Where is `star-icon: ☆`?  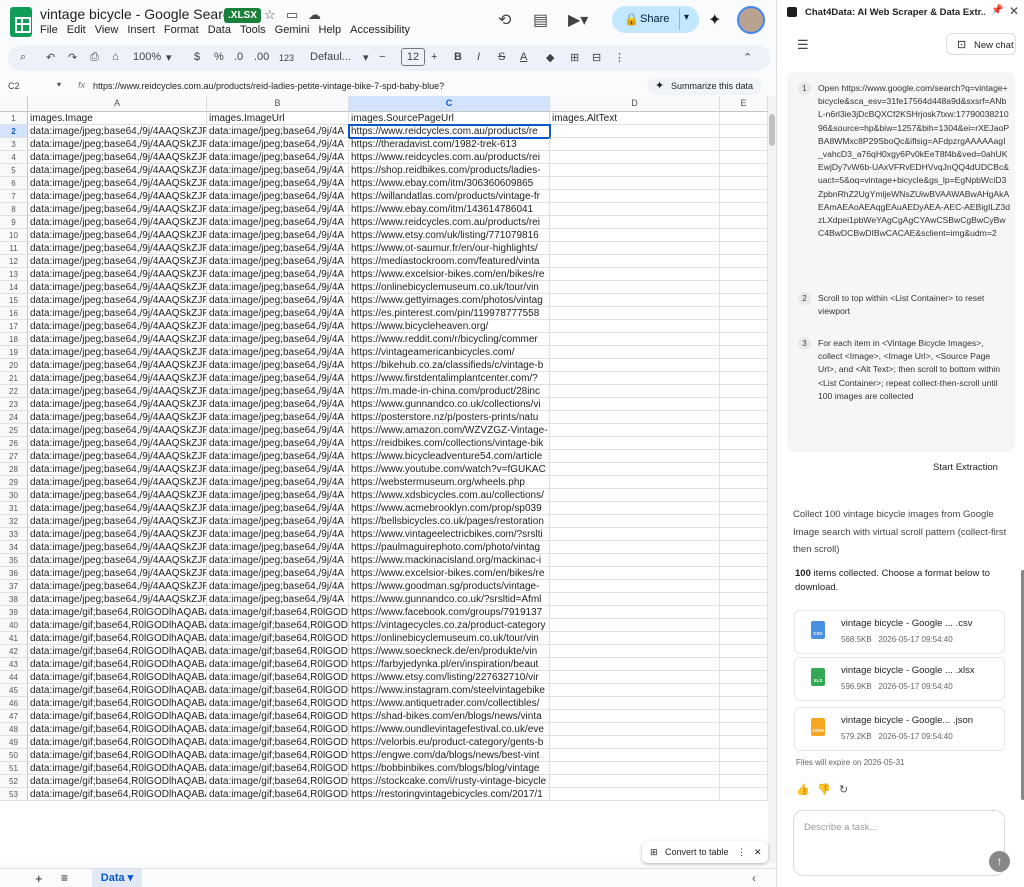 star-icon: ☆ is located at coordinates (270, 15).